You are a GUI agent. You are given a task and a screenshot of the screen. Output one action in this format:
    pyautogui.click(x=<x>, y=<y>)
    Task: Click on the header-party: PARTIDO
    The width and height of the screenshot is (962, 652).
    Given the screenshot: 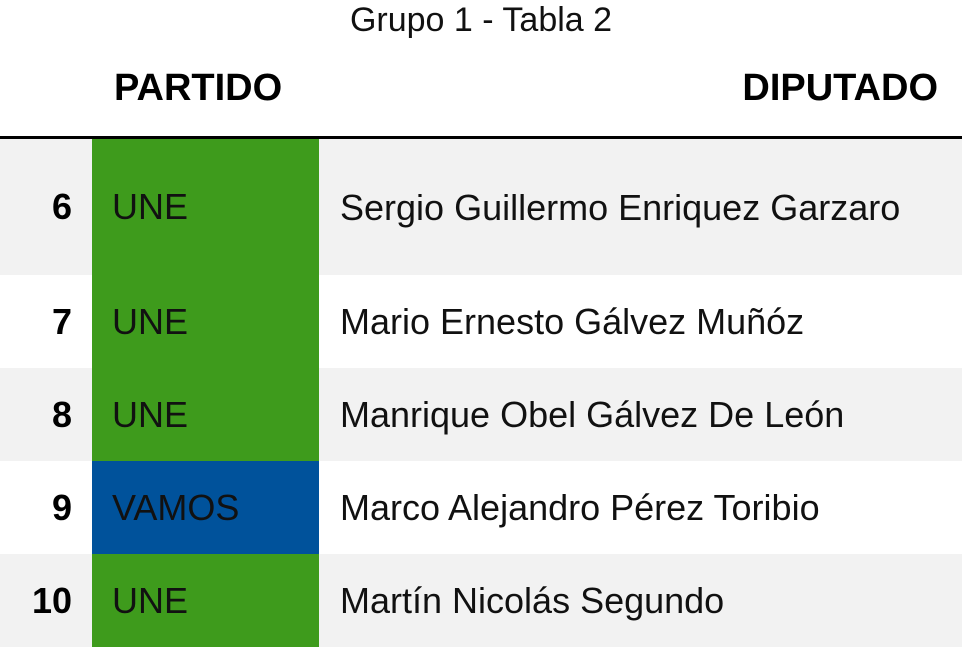 What is the action you would take?
    pyautogui.click(x=205, y=89)
    